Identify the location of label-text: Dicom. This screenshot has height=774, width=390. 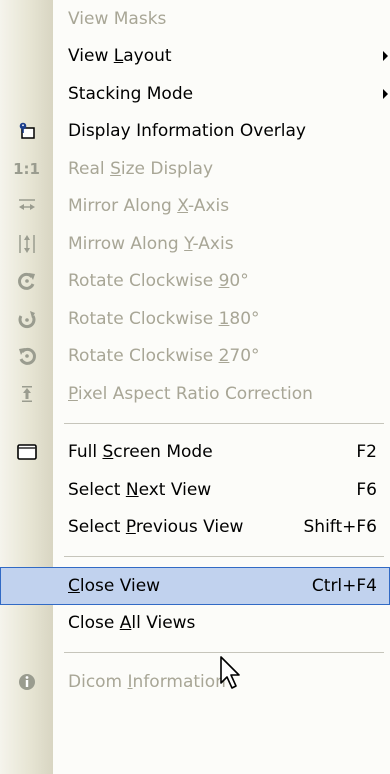
(98, 681).